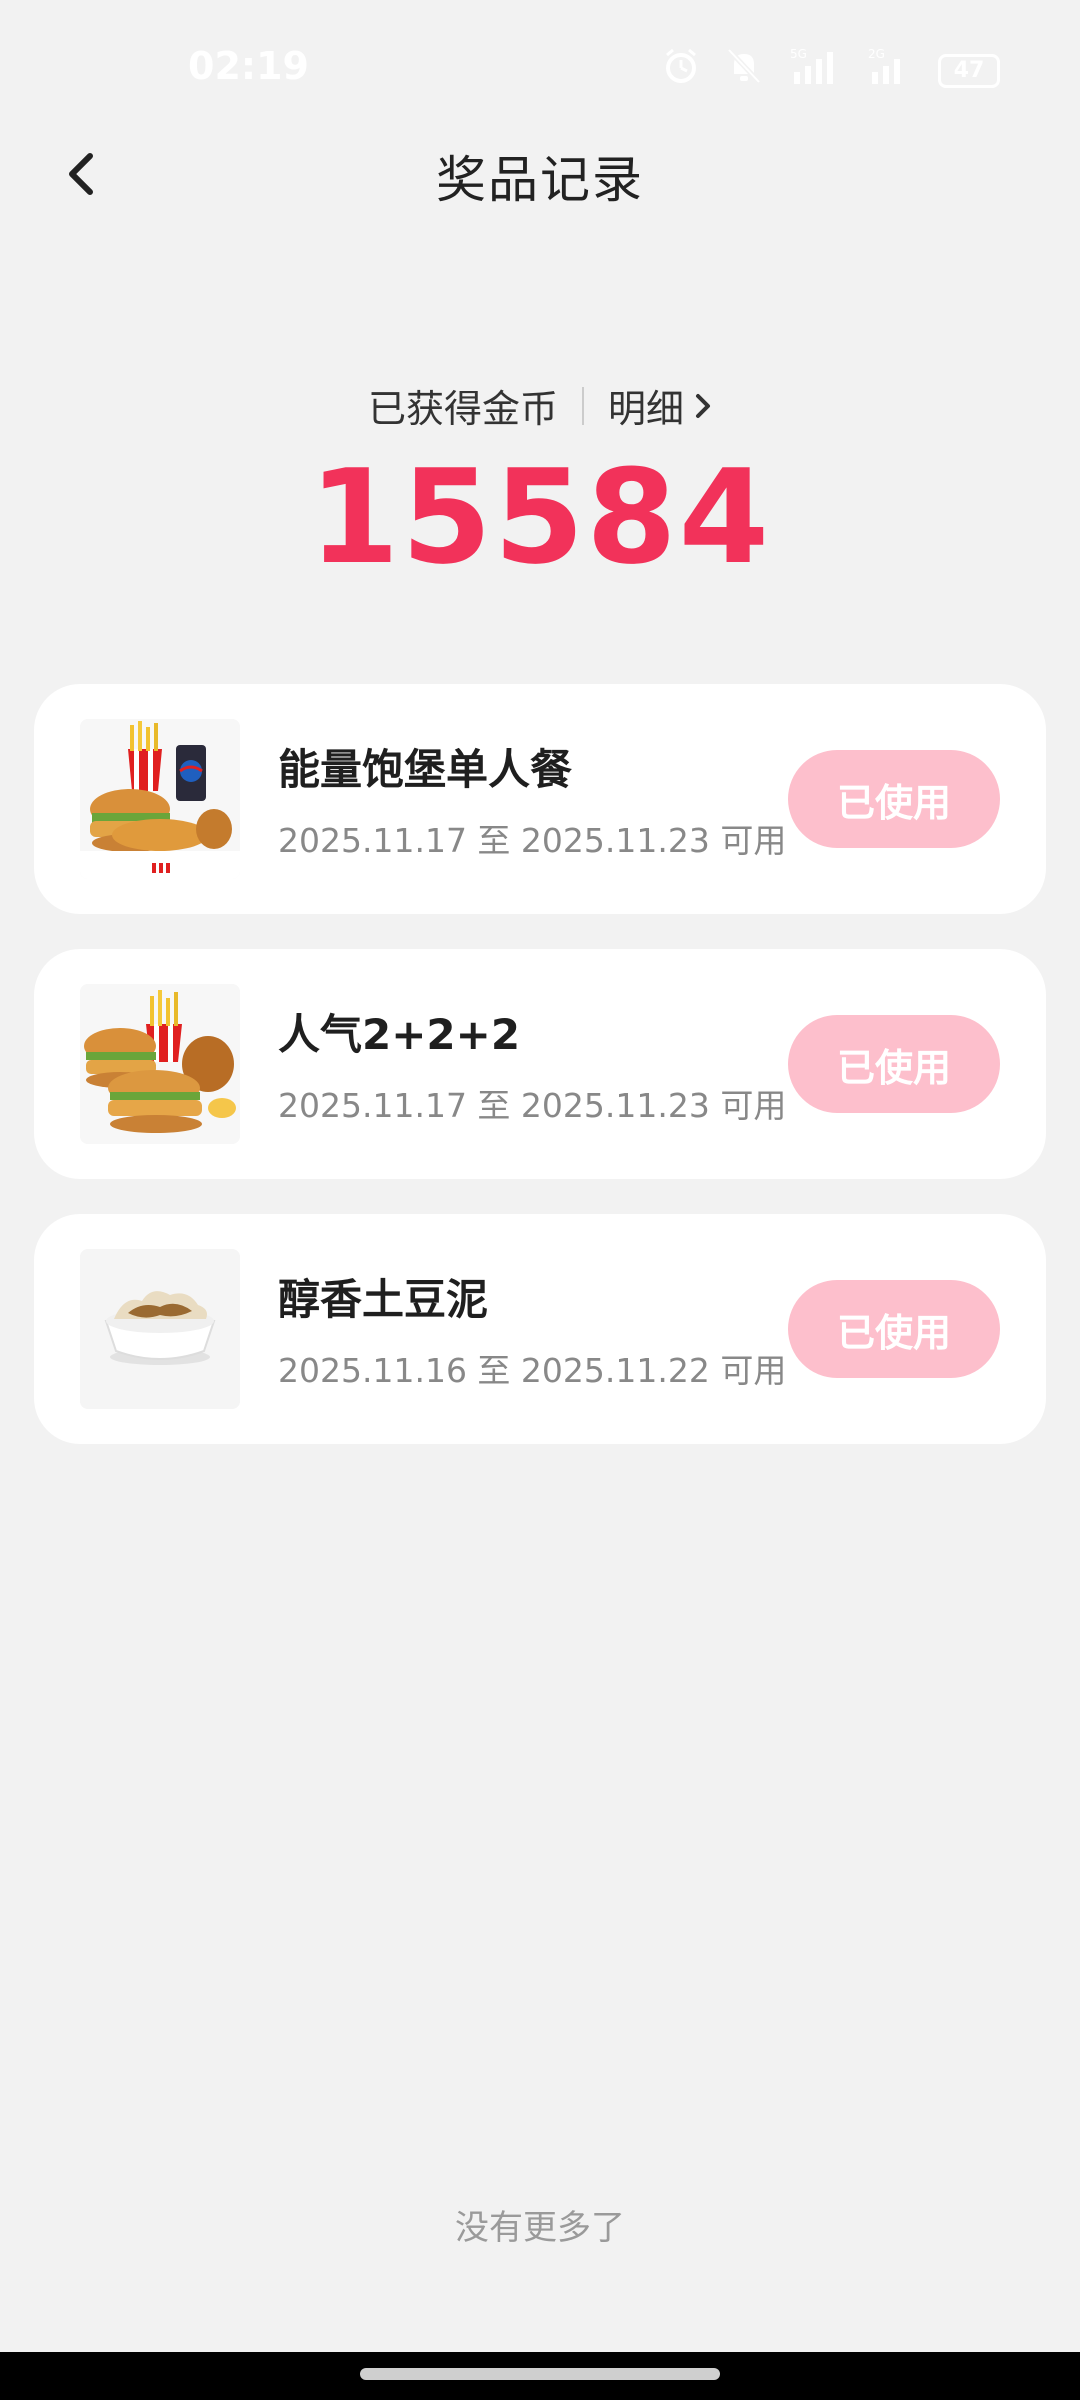  I want to click on svg-text: 5G, so click(798, 54).